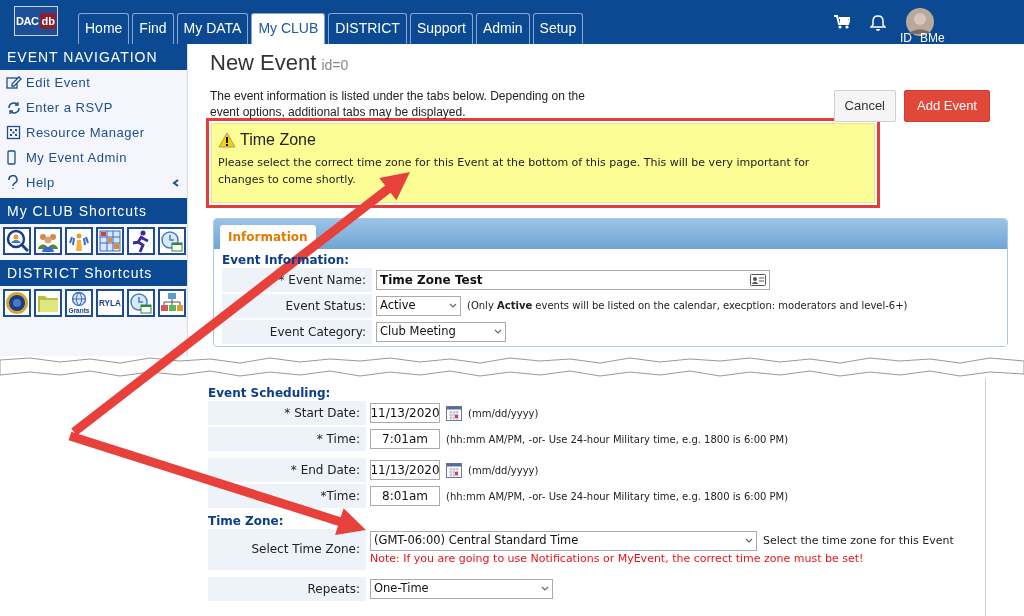  What do you see at coordinates (864, 106) in the screenshot?
I see `cancel-button: Cancel` at bounding box center [864, 106].